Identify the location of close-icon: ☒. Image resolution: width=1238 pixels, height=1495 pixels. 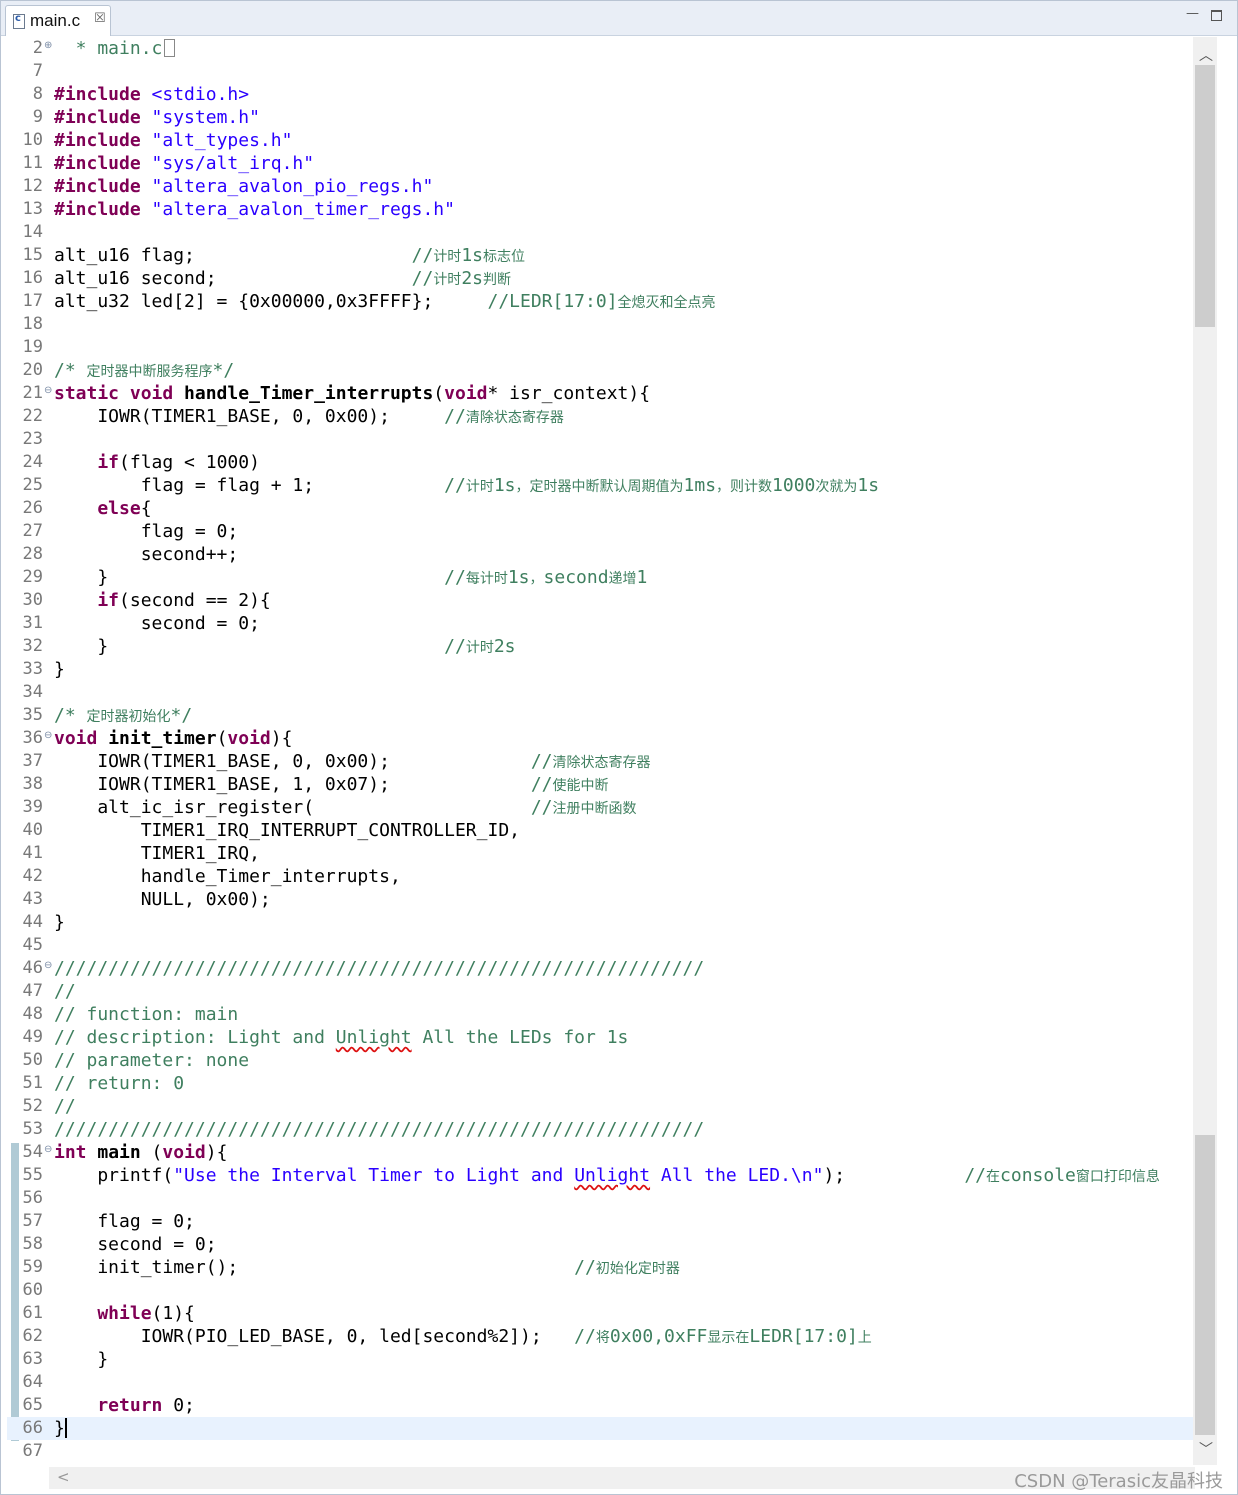
(100, 18).